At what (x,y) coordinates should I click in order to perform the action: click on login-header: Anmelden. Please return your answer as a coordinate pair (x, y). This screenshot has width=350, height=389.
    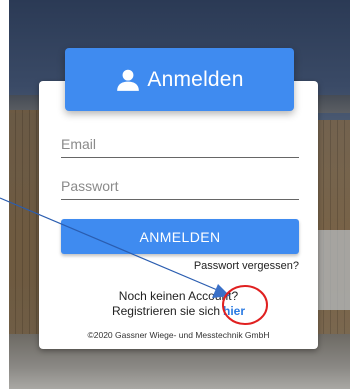
    Looking at the image, I should click on (179, 79).